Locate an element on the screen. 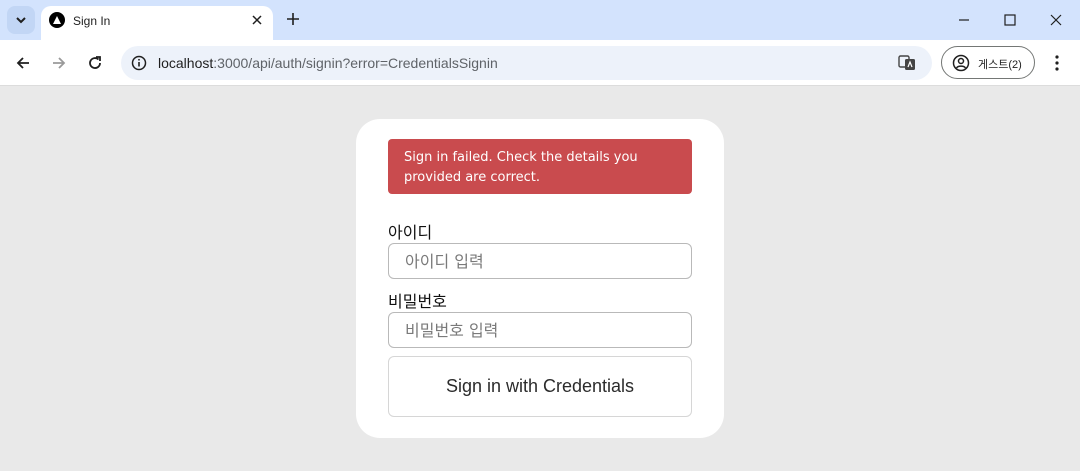  reload-icon is located at coordinates (95, 62).